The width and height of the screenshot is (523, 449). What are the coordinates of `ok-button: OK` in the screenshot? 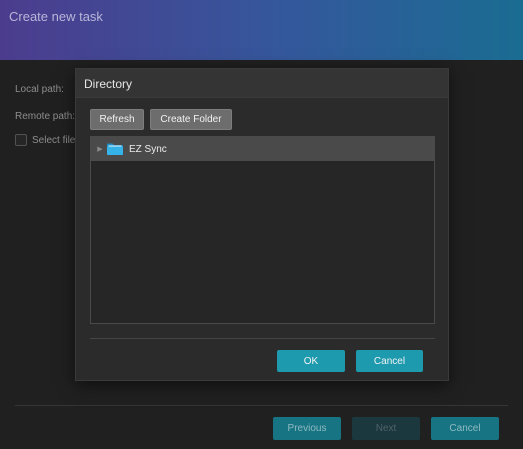 It's located at (311, 361).